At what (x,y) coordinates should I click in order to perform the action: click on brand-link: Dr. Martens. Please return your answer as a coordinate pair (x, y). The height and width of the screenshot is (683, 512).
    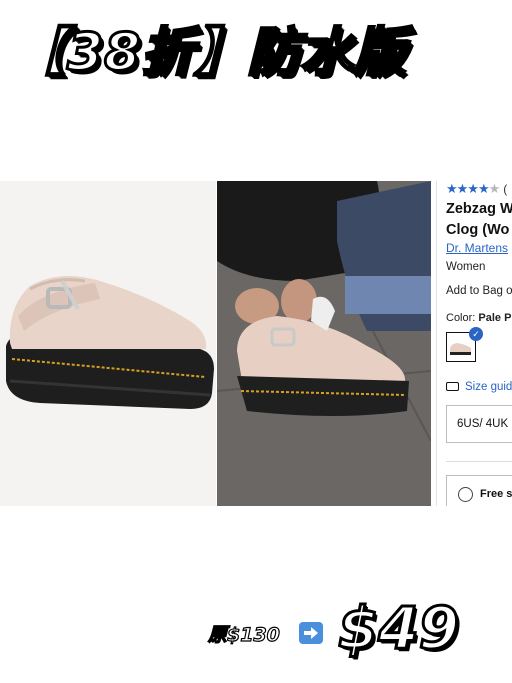
    Looking at the image, I should click on (477, 248).